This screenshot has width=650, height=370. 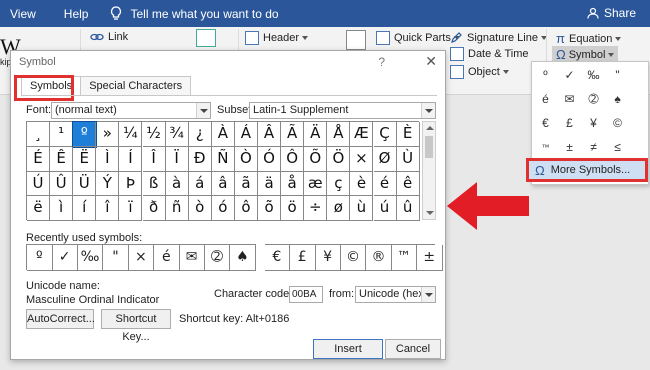 What do you see at coordinates (76, 14) in the screenshot?
I see `tab-help: Help` at bounding box center [76, 14].